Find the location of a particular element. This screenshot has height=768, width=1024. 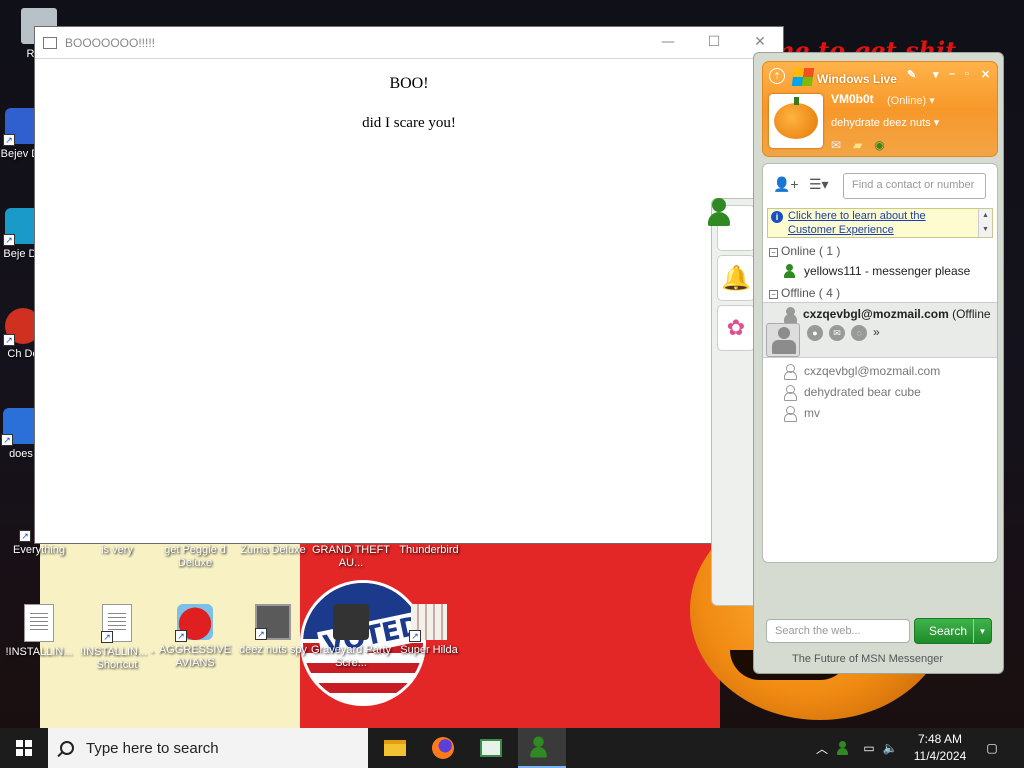

group-online: − Online ( 1 ) is located at coordinates (804, 251).